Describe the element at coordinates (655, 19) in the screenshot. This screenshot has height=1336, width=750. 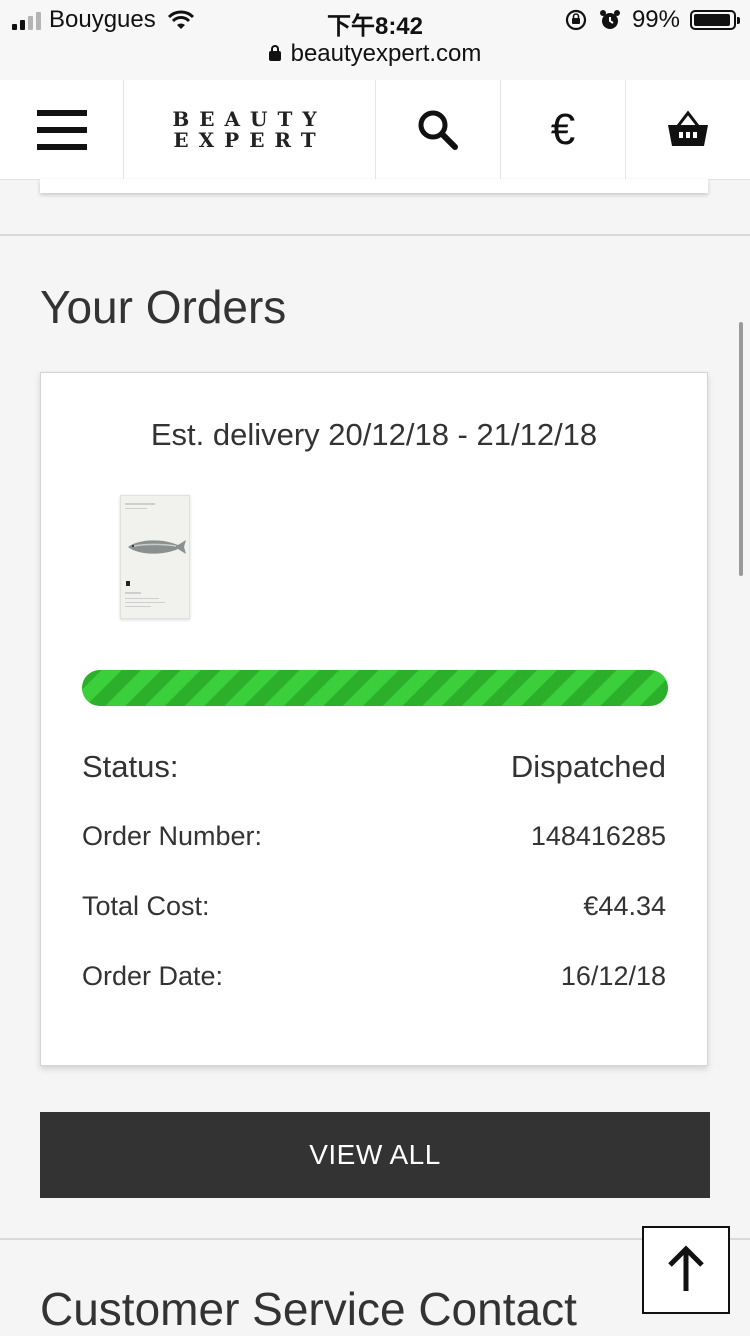
I see `battery-percent: 99%` at that location.